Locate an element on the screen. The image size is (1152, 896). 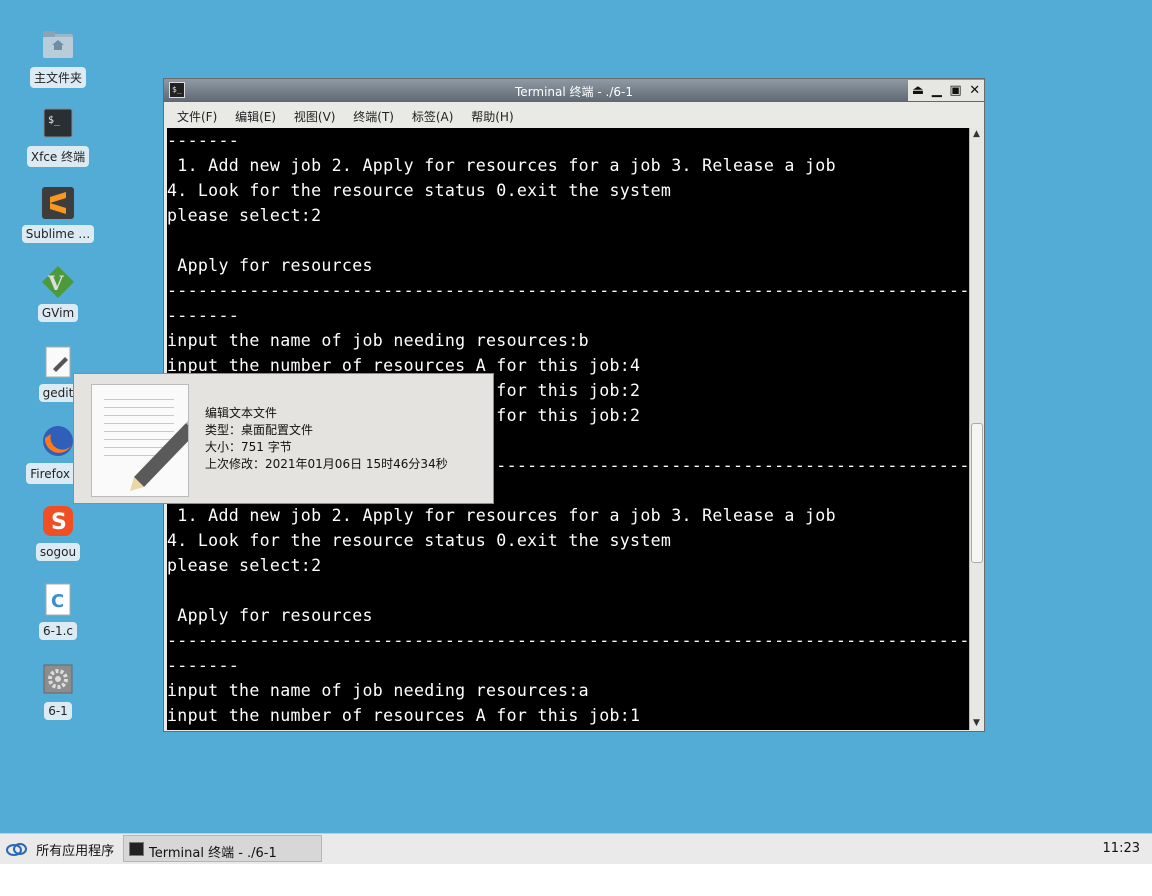
menu-edit: 编辑(E) is located at coordinates (255, 116).